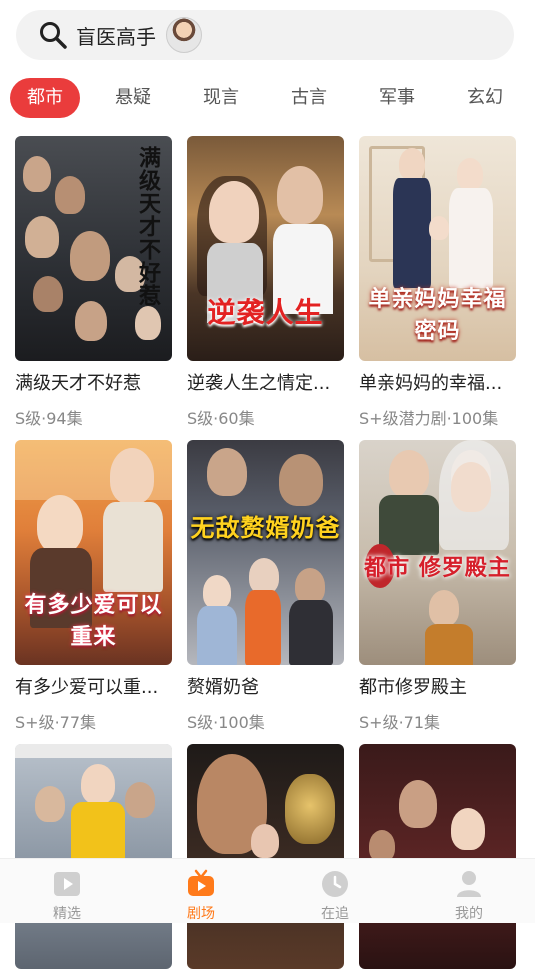 This screenshot has height=969, width=535. Describe the element at coordinates (265, 248) in the screenshot. I see `poster-image: 逆袭人生` at that location.